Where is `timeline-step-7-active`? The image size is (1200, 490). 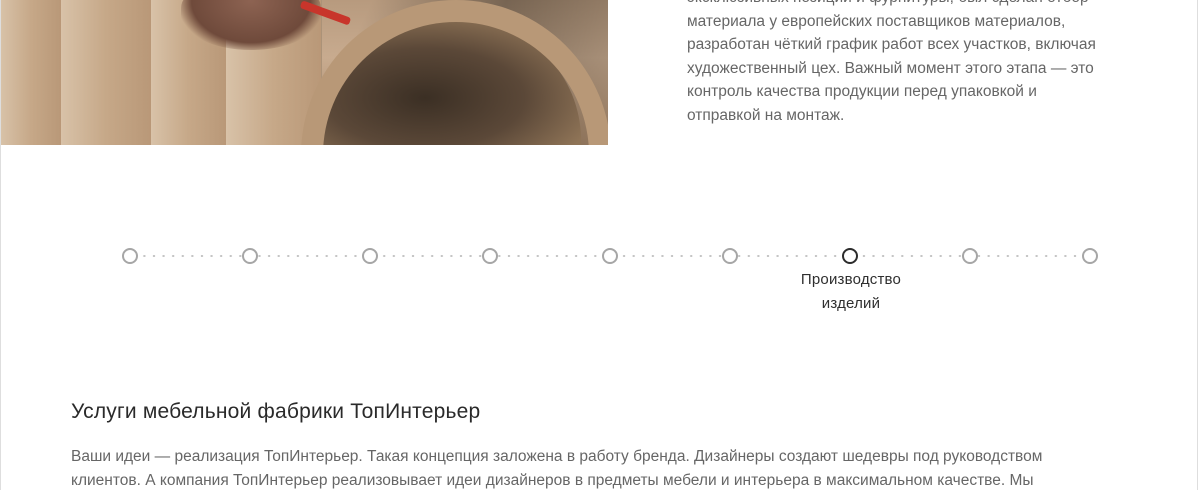
timeline-step-7-active is located at coordinates (850, 256).